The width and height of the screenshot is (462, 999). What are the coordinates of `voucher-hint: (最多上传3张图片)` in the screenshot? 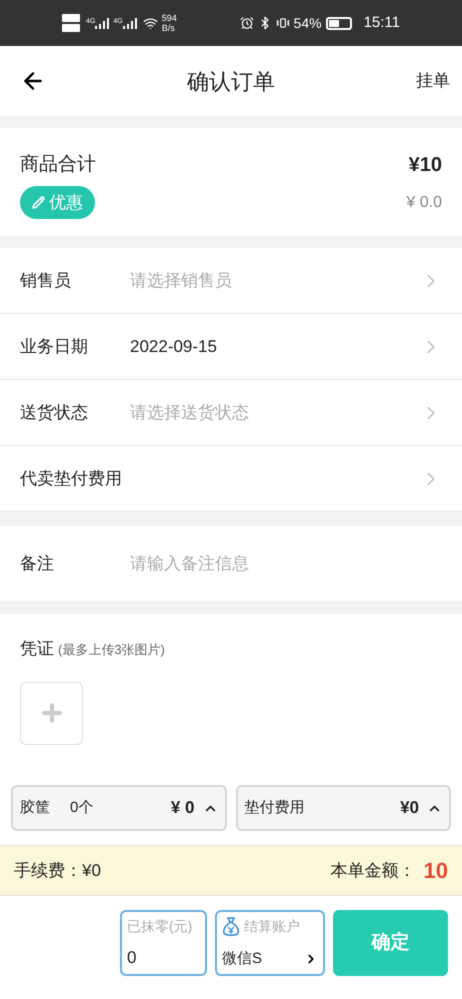 It's located at (111, 650).